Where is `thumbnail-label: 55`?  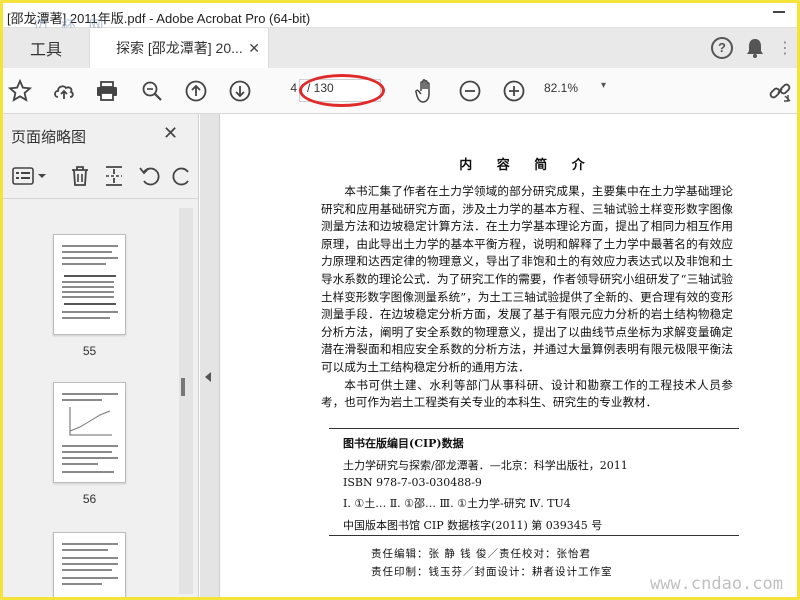
thumbnail-label: 55 is located at coordinates (89, 351).